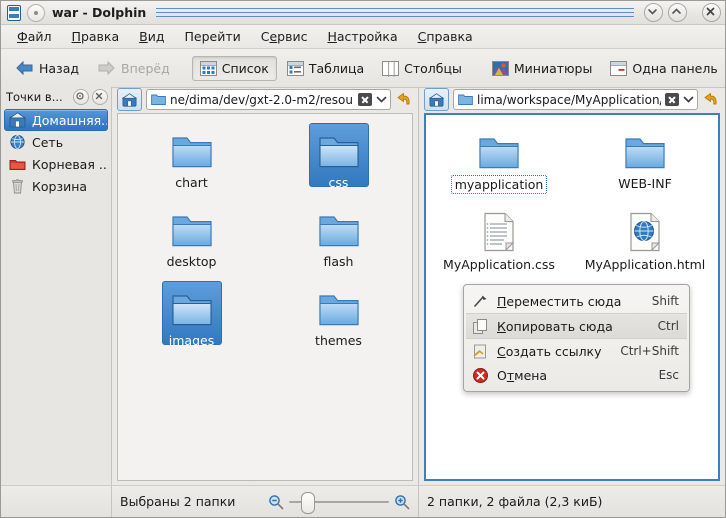 The width and height of the screenshot is (726, 518). Describe the element at coordinates (178, 501) in the screenshot. I see `status-text-left: Выбраны 2 папки` at that location.